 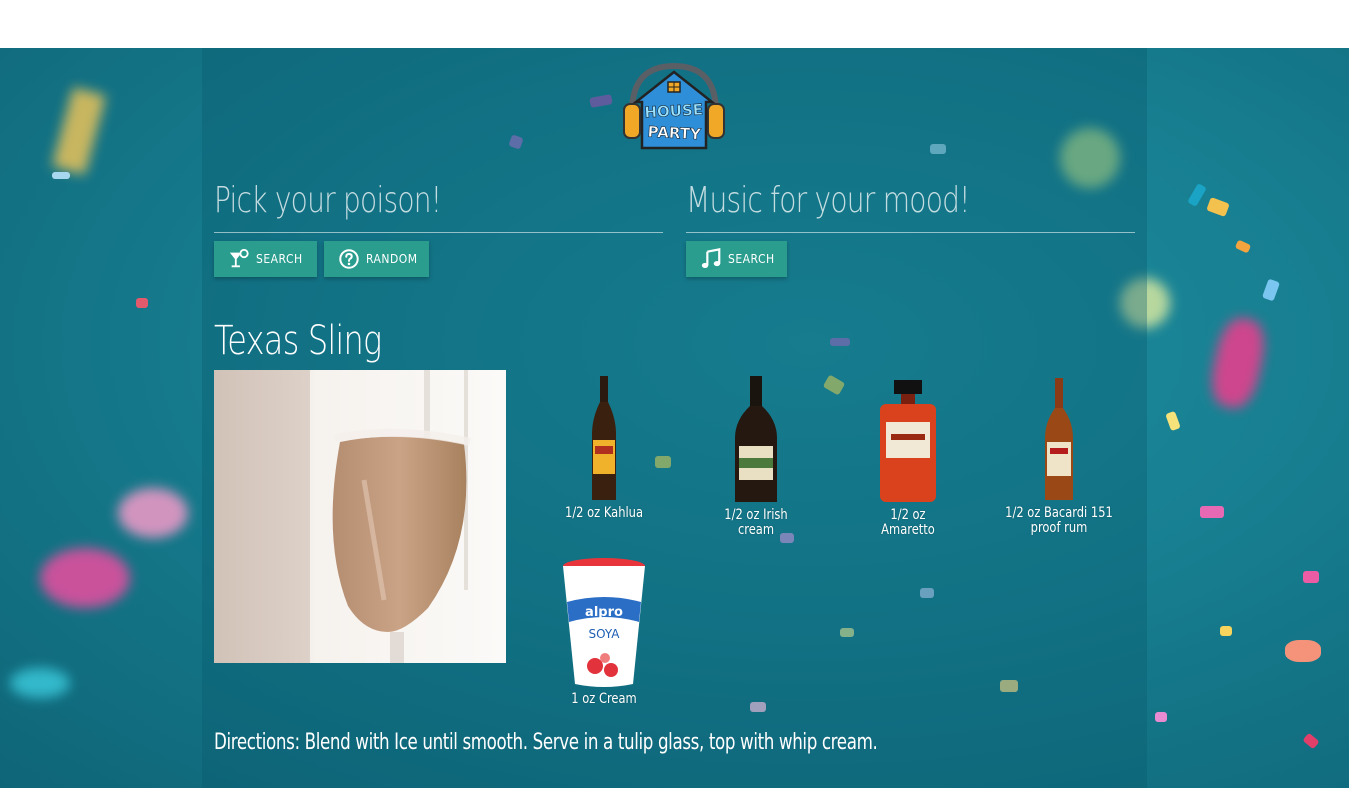 I want to click on ingredient-caption: 1/2 oz Amaretto, so click(x=908, y=522).